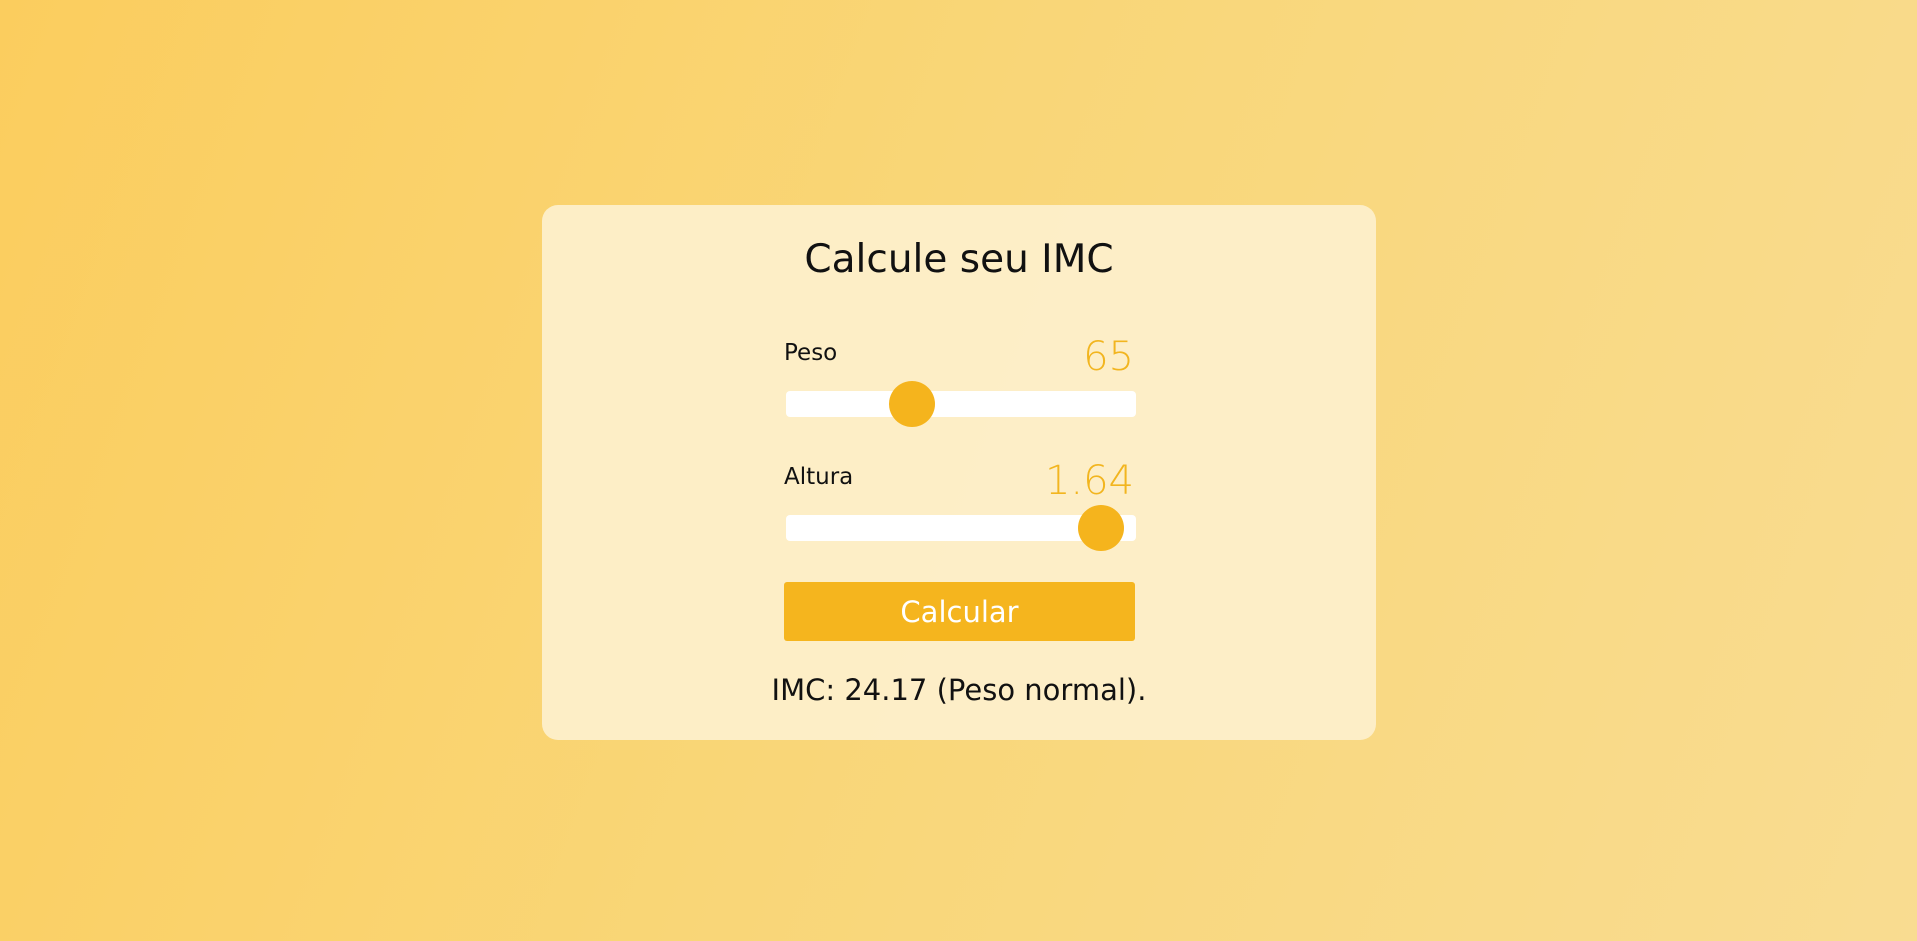 This screenshot has width=1917, height=941. I want to click on altura-value: 1.64, so click(1089, 481).